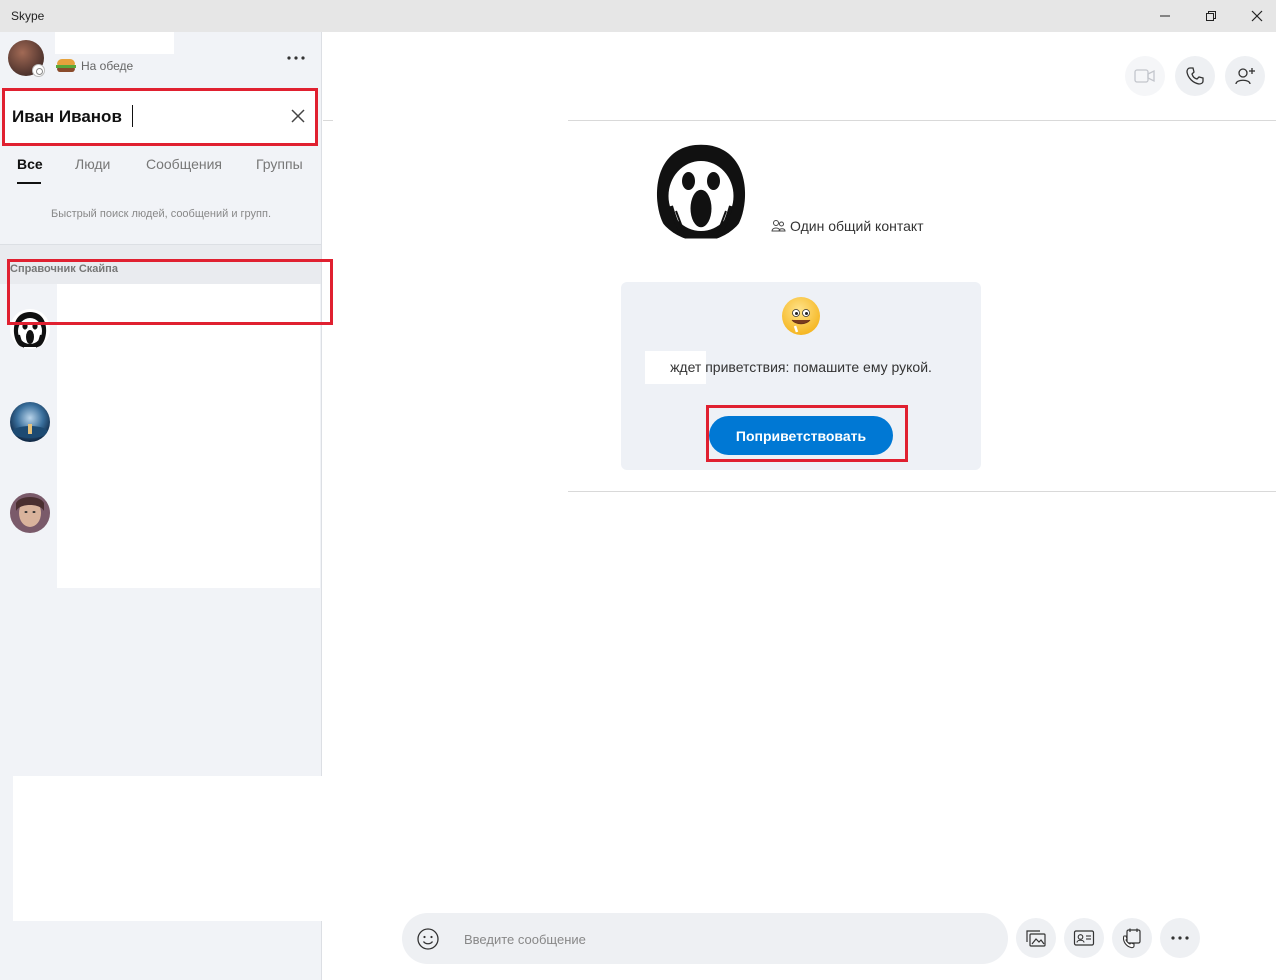 Image resolution: width=1276 pixels, height=980 pixels. I want to click on message-input, so click(724, 939).